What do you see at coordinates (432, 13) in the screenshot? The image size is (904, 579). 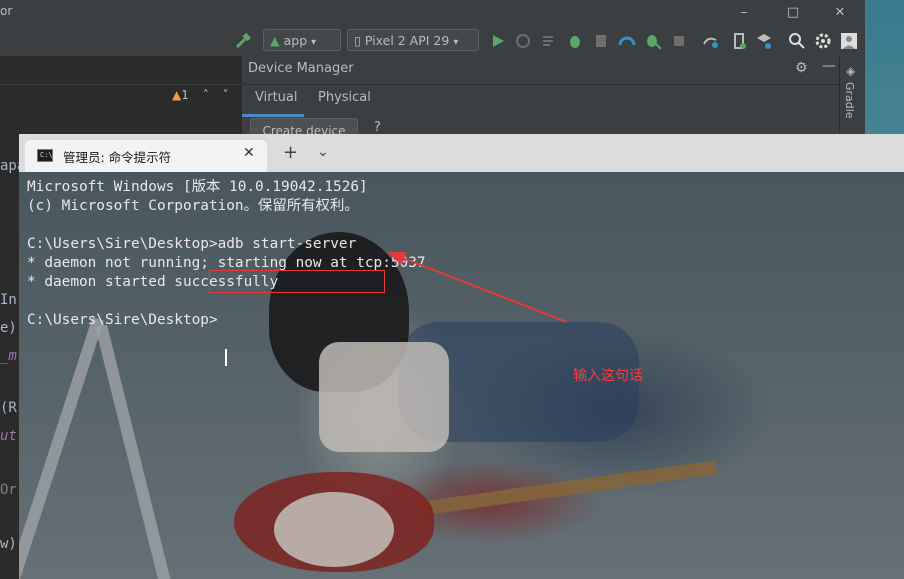 I see `ide-title-bar: or – □ ✕` at bounding box center [432, 13].